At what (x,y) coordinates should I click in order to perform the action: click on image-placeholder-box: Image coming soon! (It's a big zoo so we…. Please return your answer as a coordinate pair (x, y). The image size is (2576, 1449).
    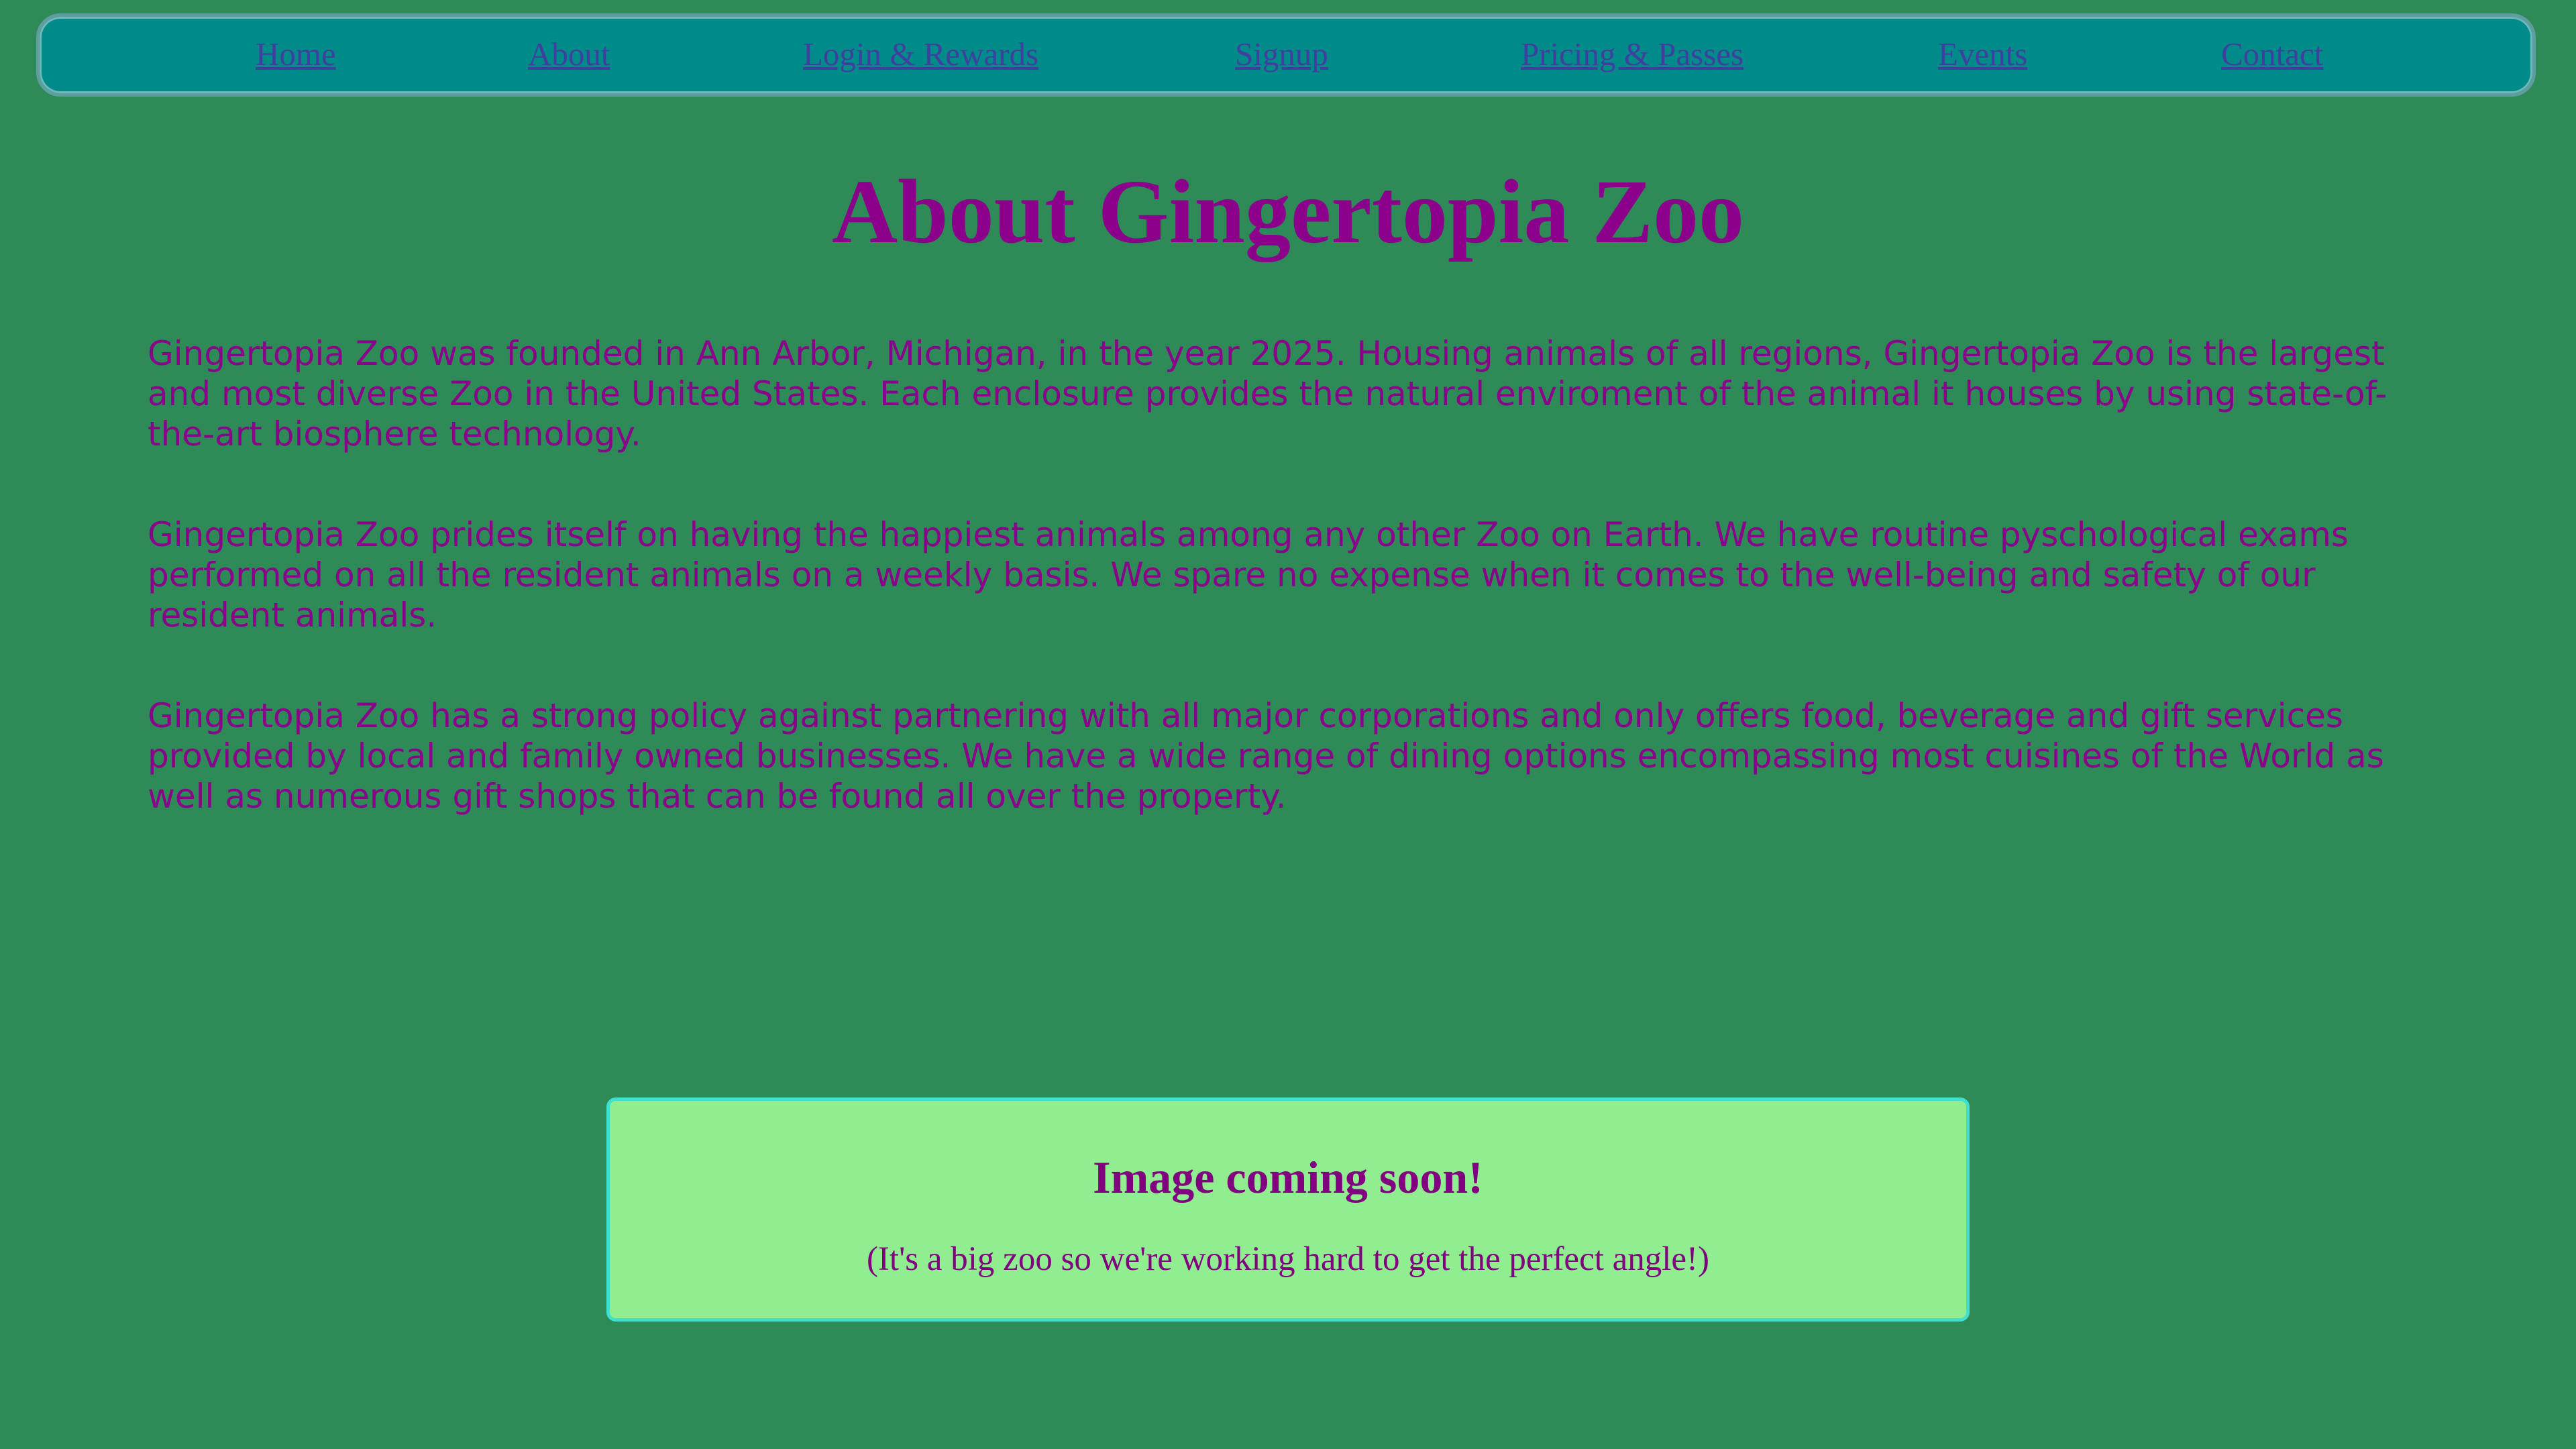
    Looking at the image, I should click on (1288, 1209).